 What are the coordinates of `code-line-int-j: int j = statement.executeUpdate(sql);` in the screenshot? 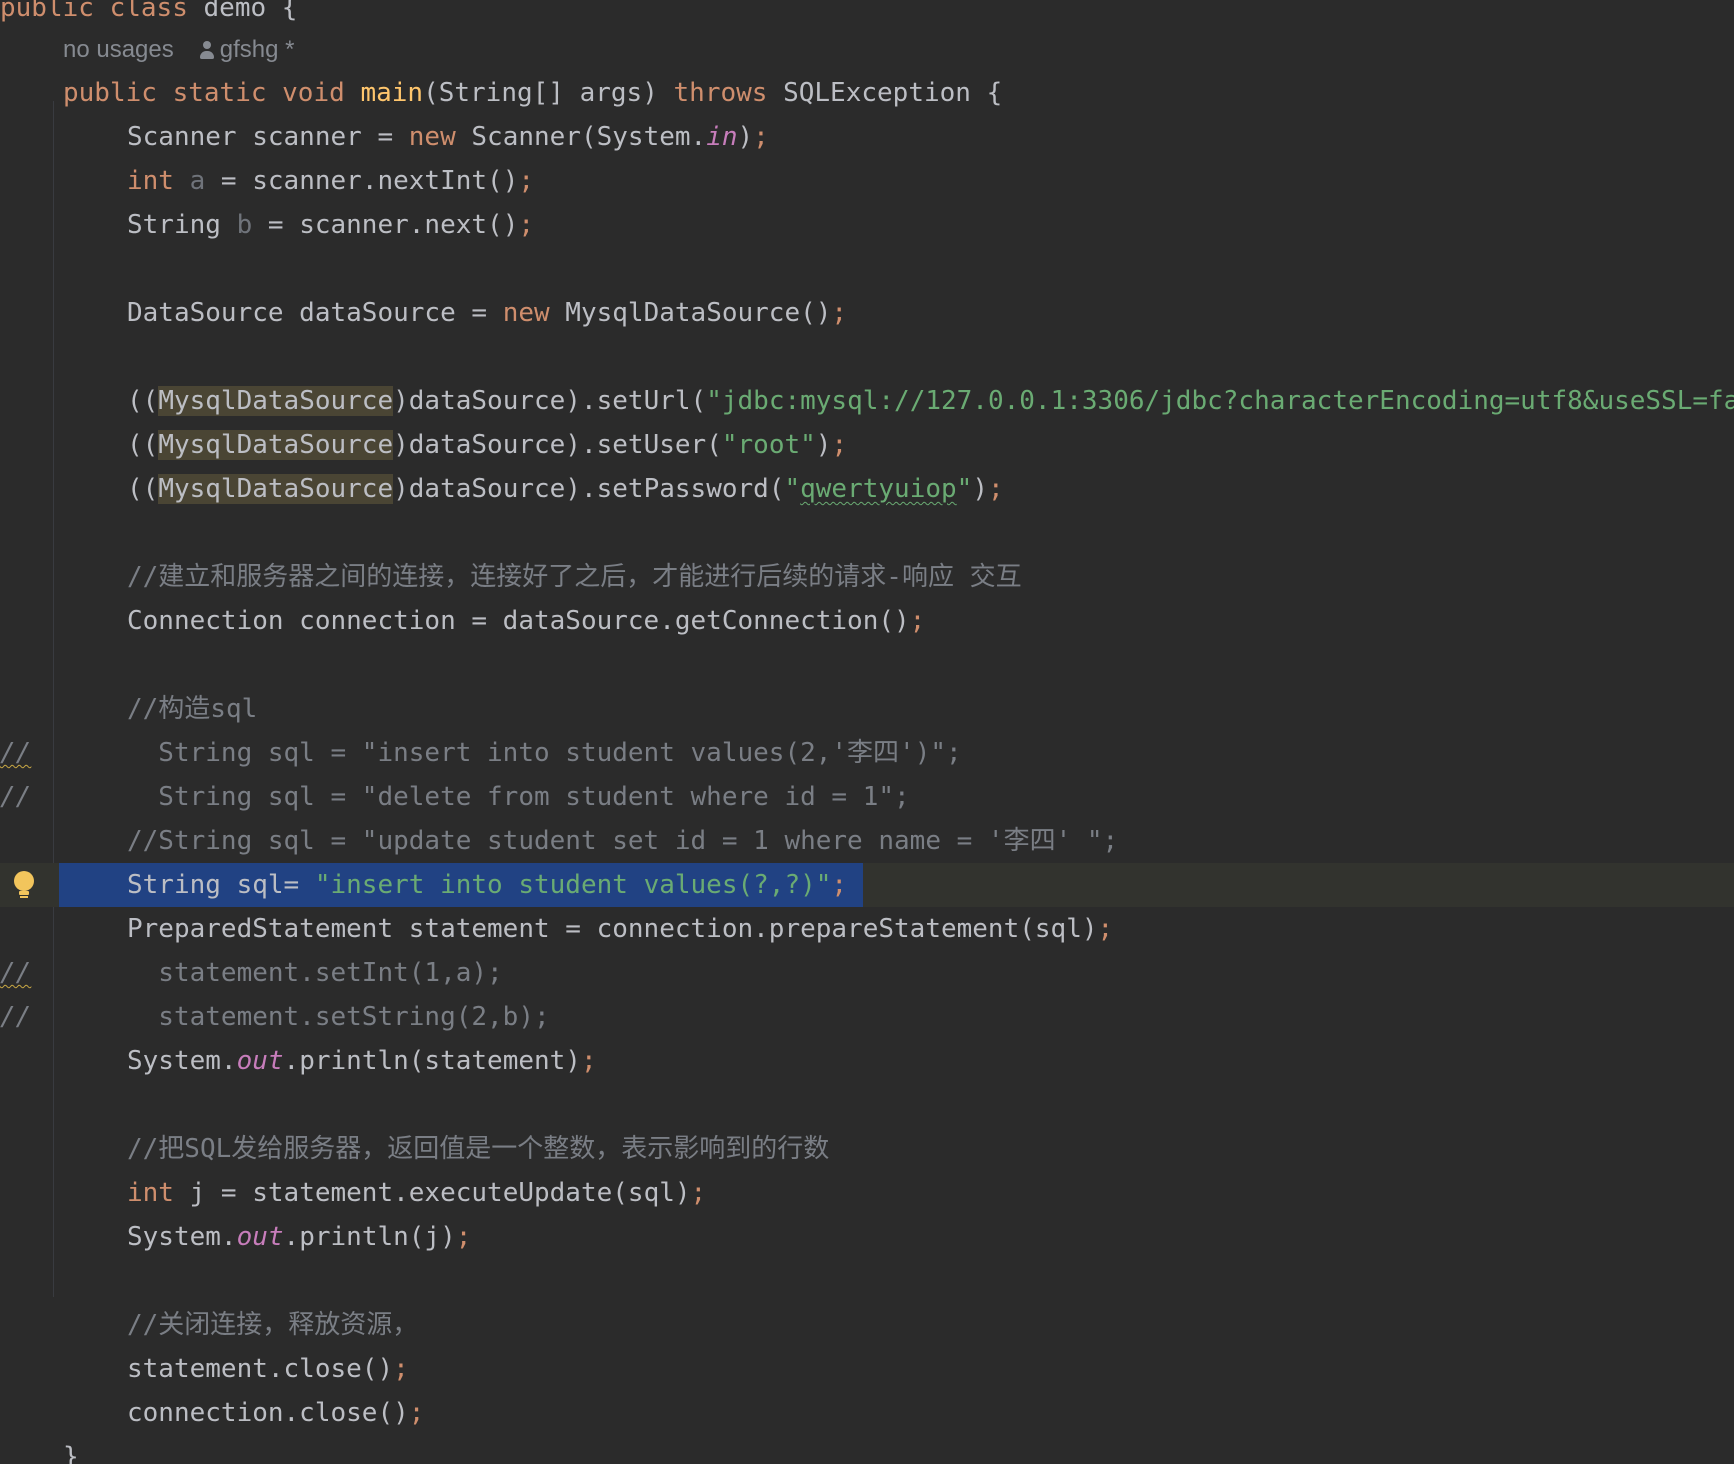 It's located at (867, 1193).